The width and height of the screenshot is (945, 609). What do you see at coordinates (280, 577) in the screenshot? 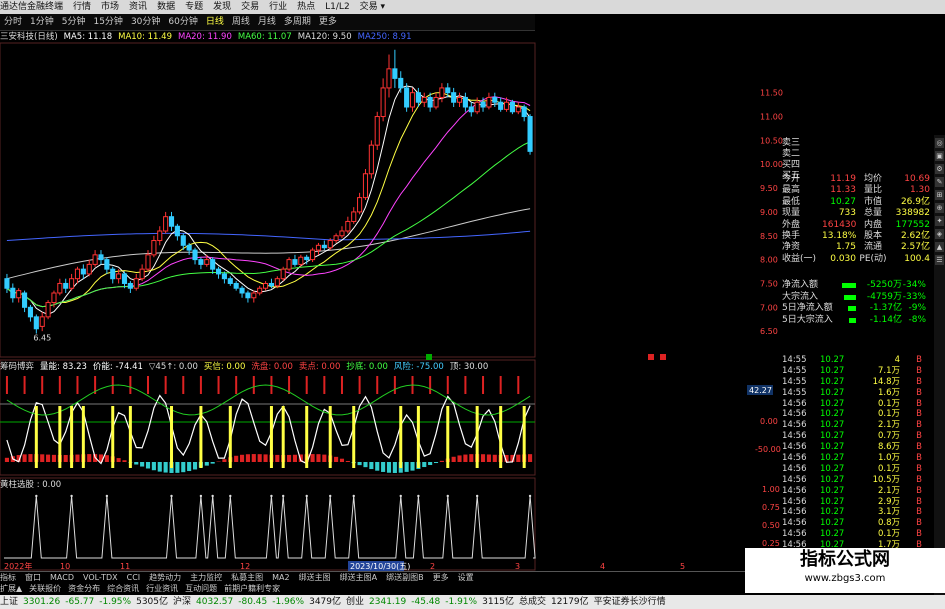
I see `indicator-tab: MA2` at bounding box center [280, 577].